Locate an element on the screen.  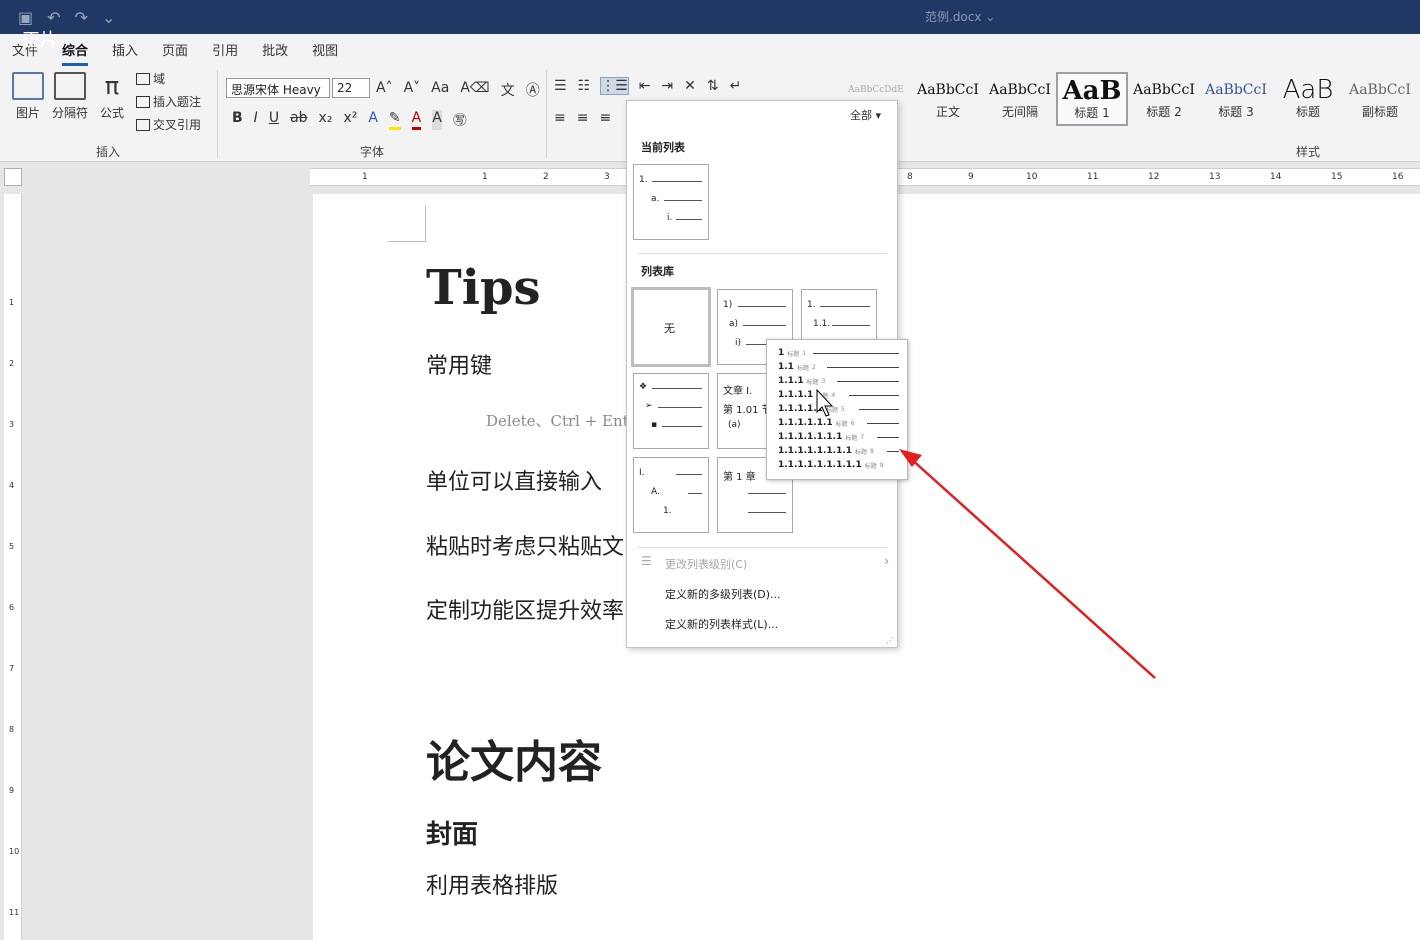
crossref-icon is located at coordinates (143, 124).